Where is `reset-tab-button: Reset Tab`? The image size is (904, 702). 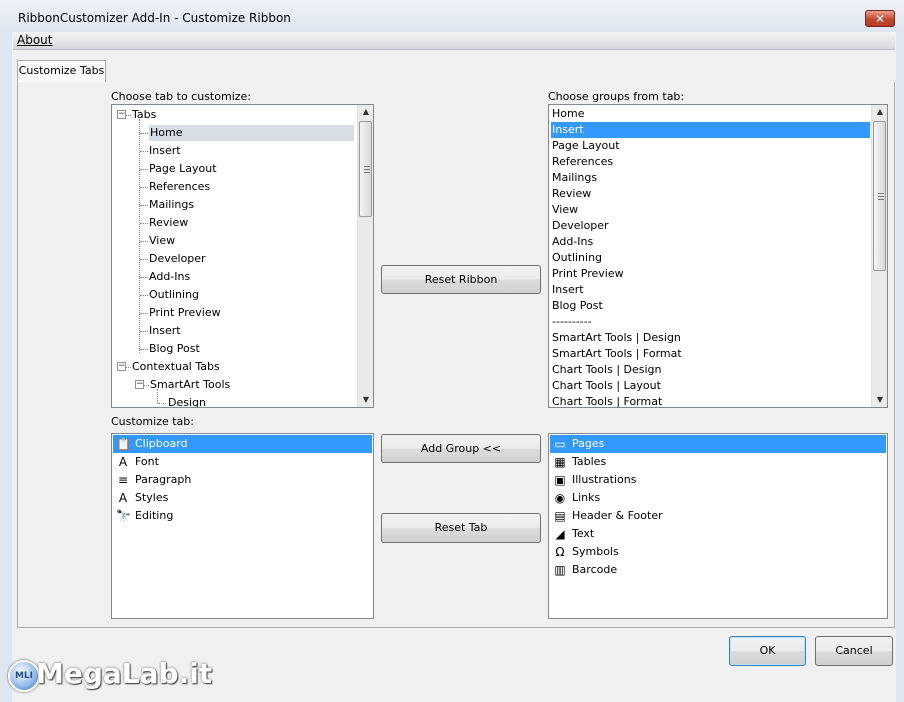
reset-tab-button: Reset Tab is located at coordinates (461, 528).